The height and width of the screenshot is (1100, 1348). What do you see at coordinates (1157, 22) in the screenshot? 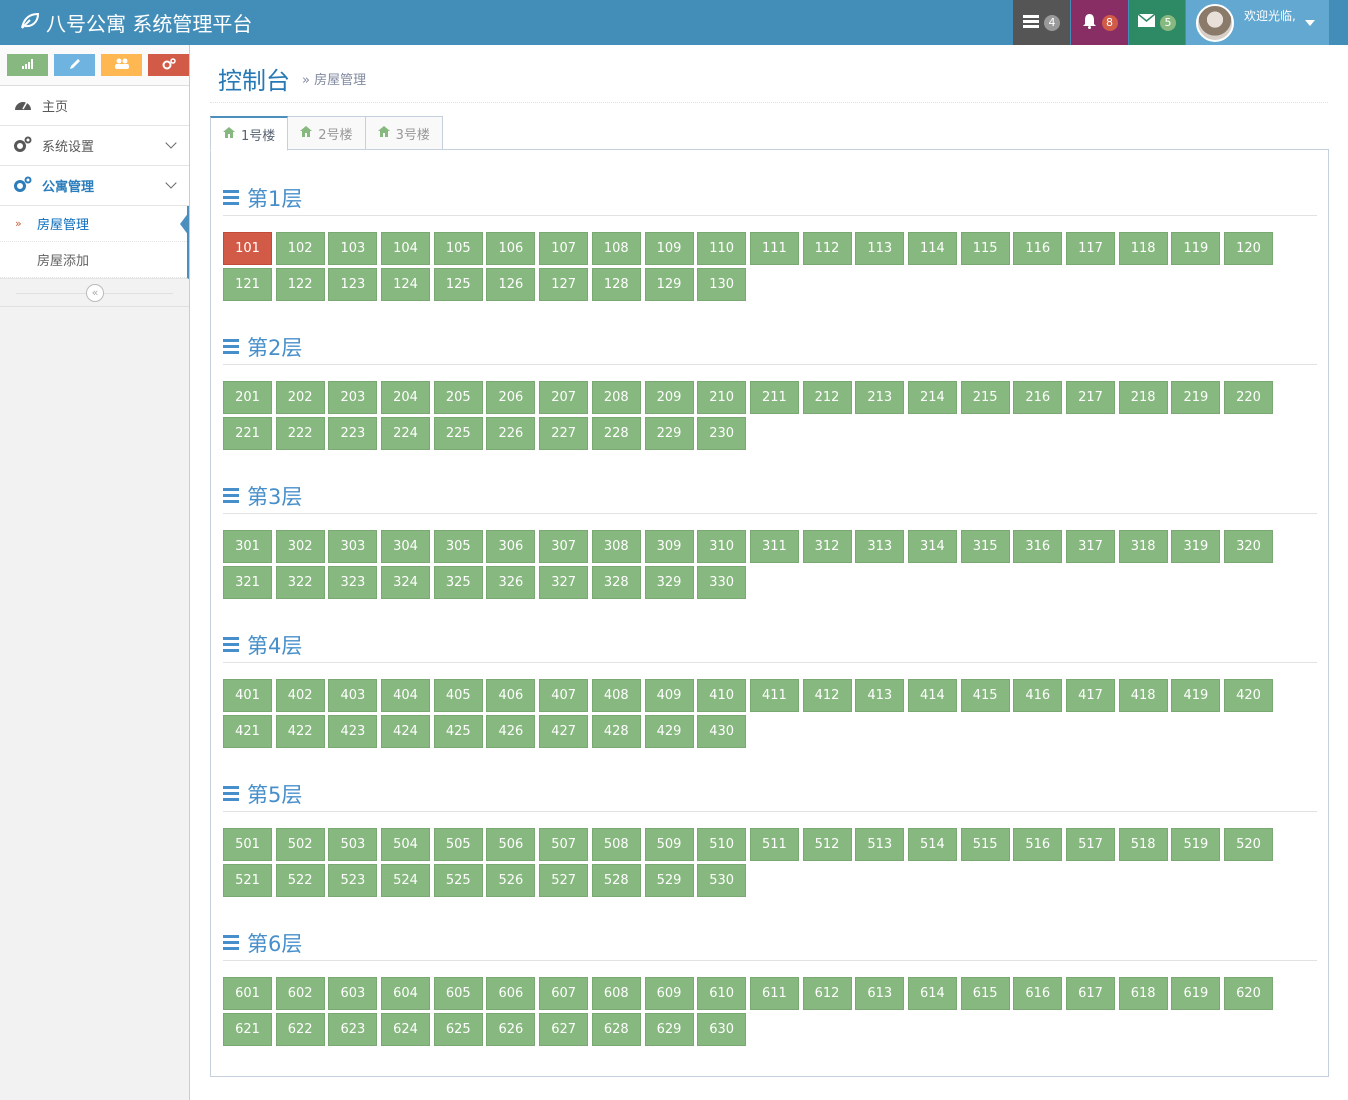
I see `messages-menu: 5` at bounding box center [1157, 22].